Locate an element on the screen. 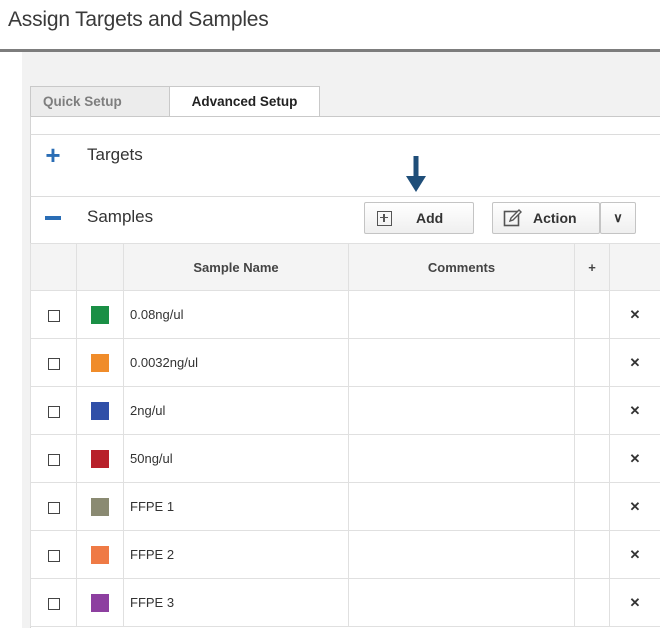  table-row: 2ng/ul ✕ is located at coordinates (345, 410).